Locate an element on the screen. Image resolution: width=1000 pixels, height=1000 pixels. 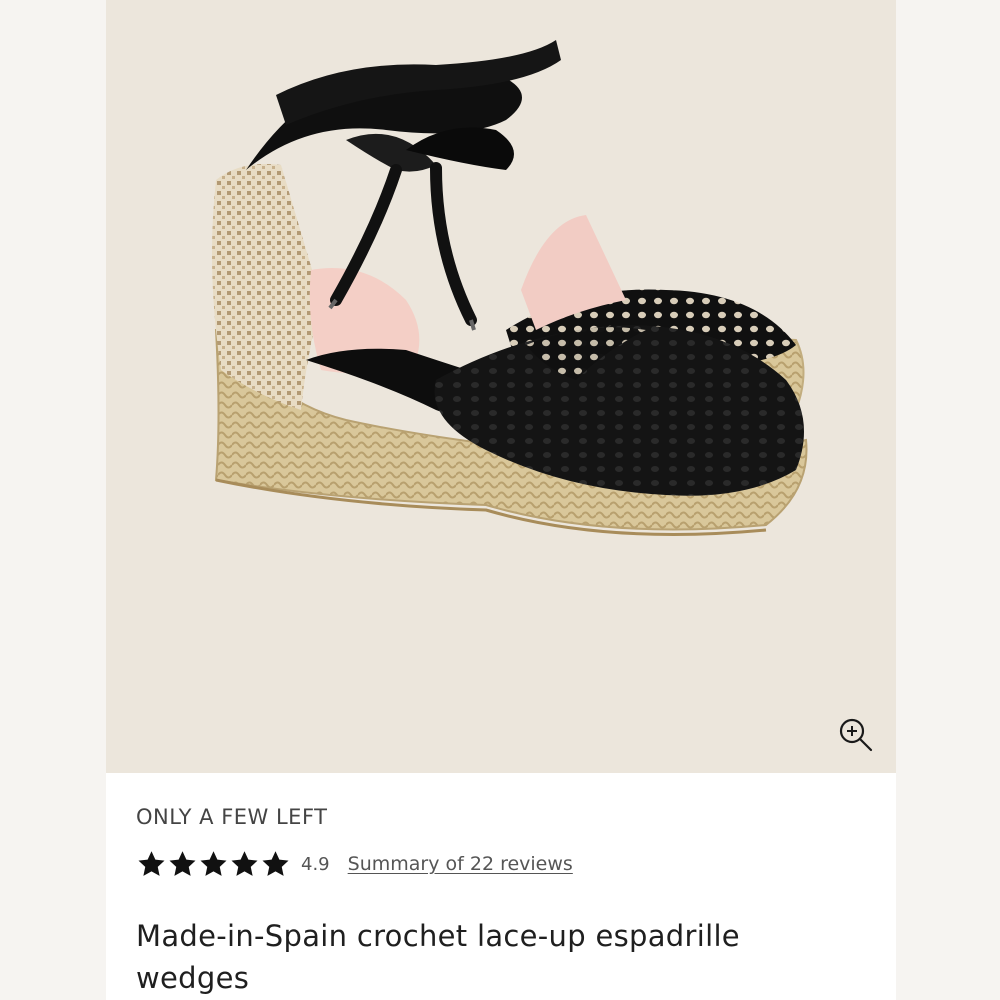
rating-row: 4.9 Summary of 22 reviews is located at coordinates (354, 864).